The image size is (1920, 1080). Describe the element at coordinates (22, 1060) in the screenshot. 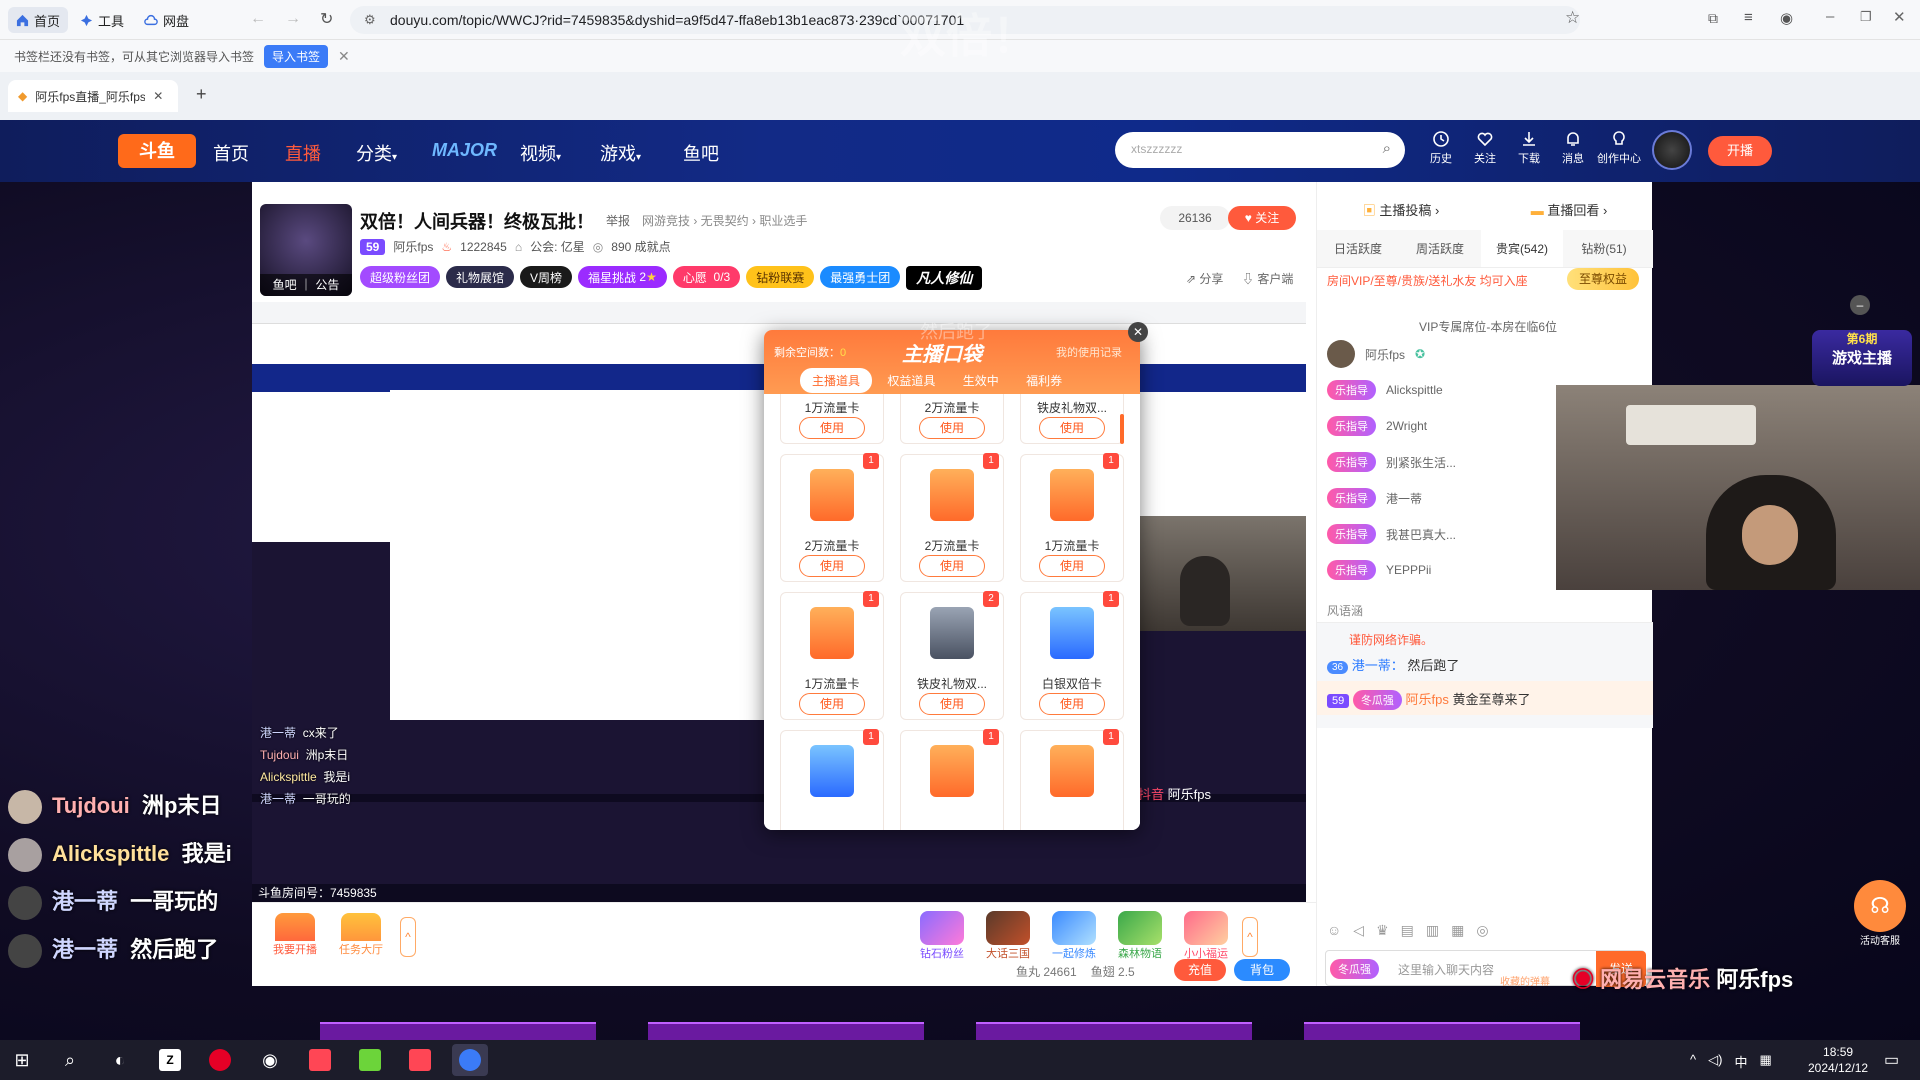

I see `windows-start-icon: ⊞` at that location.